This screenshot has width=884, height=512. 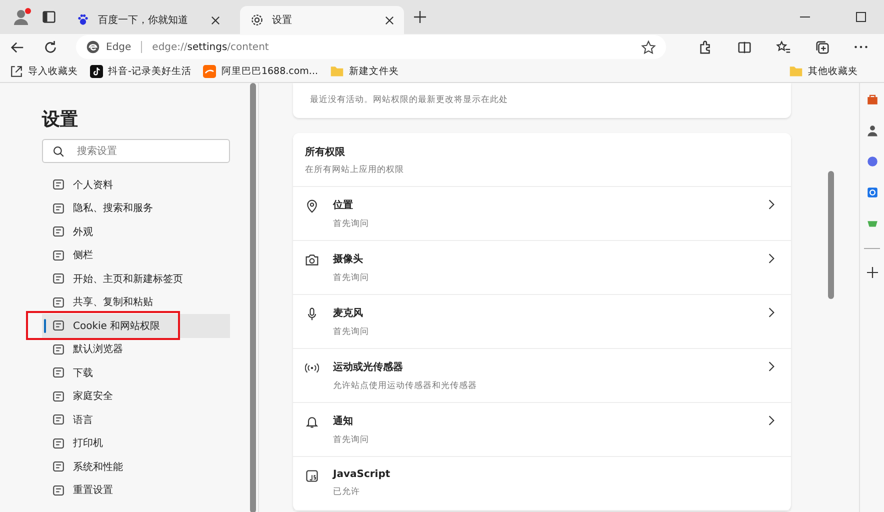 What do you see at coordinates (312, 314) in the screenshot?
I see `microphone-icon` at bounding box center [312, 314].